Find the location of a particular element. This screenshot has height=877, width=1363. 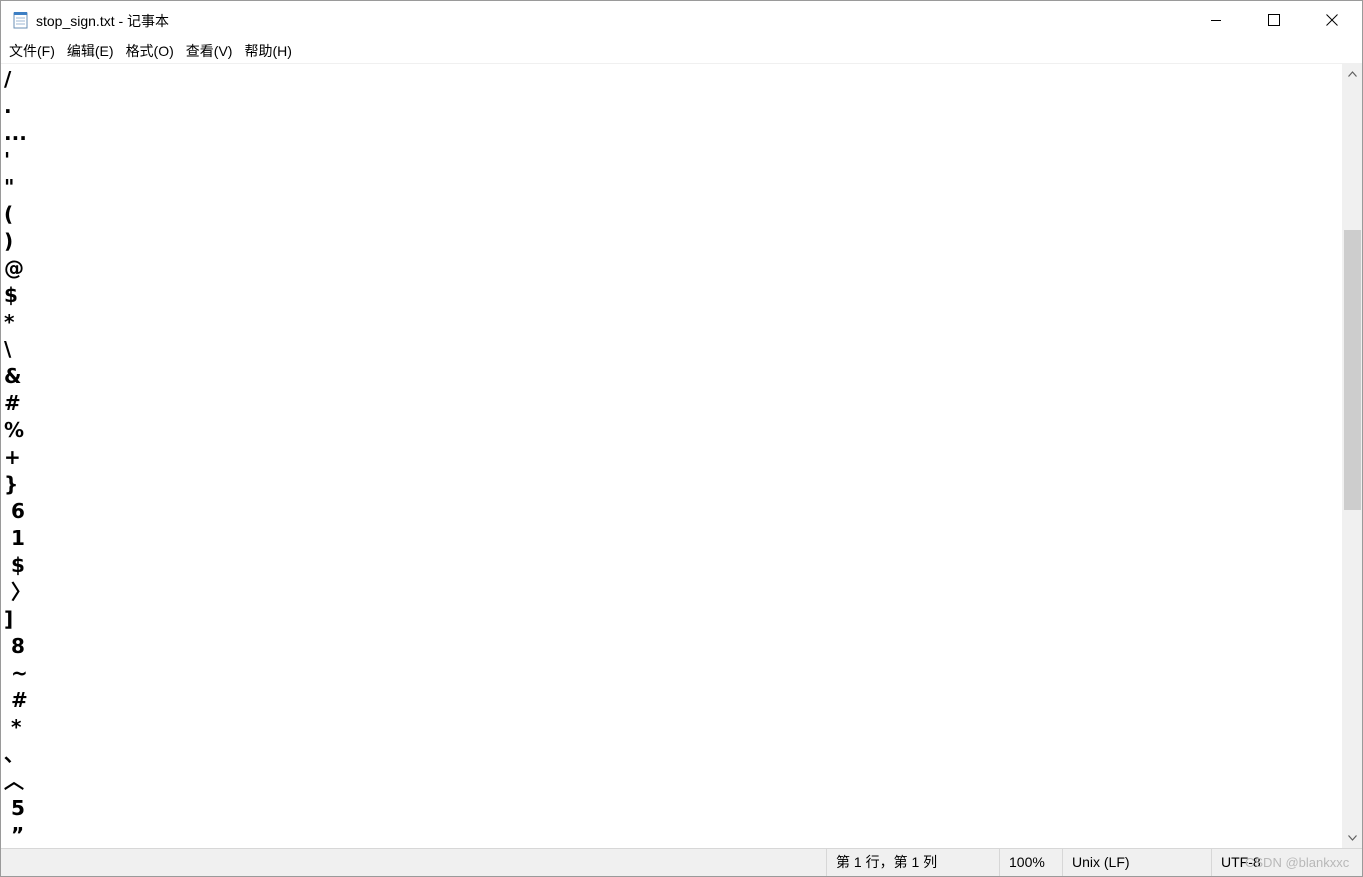

text-line: 6 is located at coordinates (14, 511).